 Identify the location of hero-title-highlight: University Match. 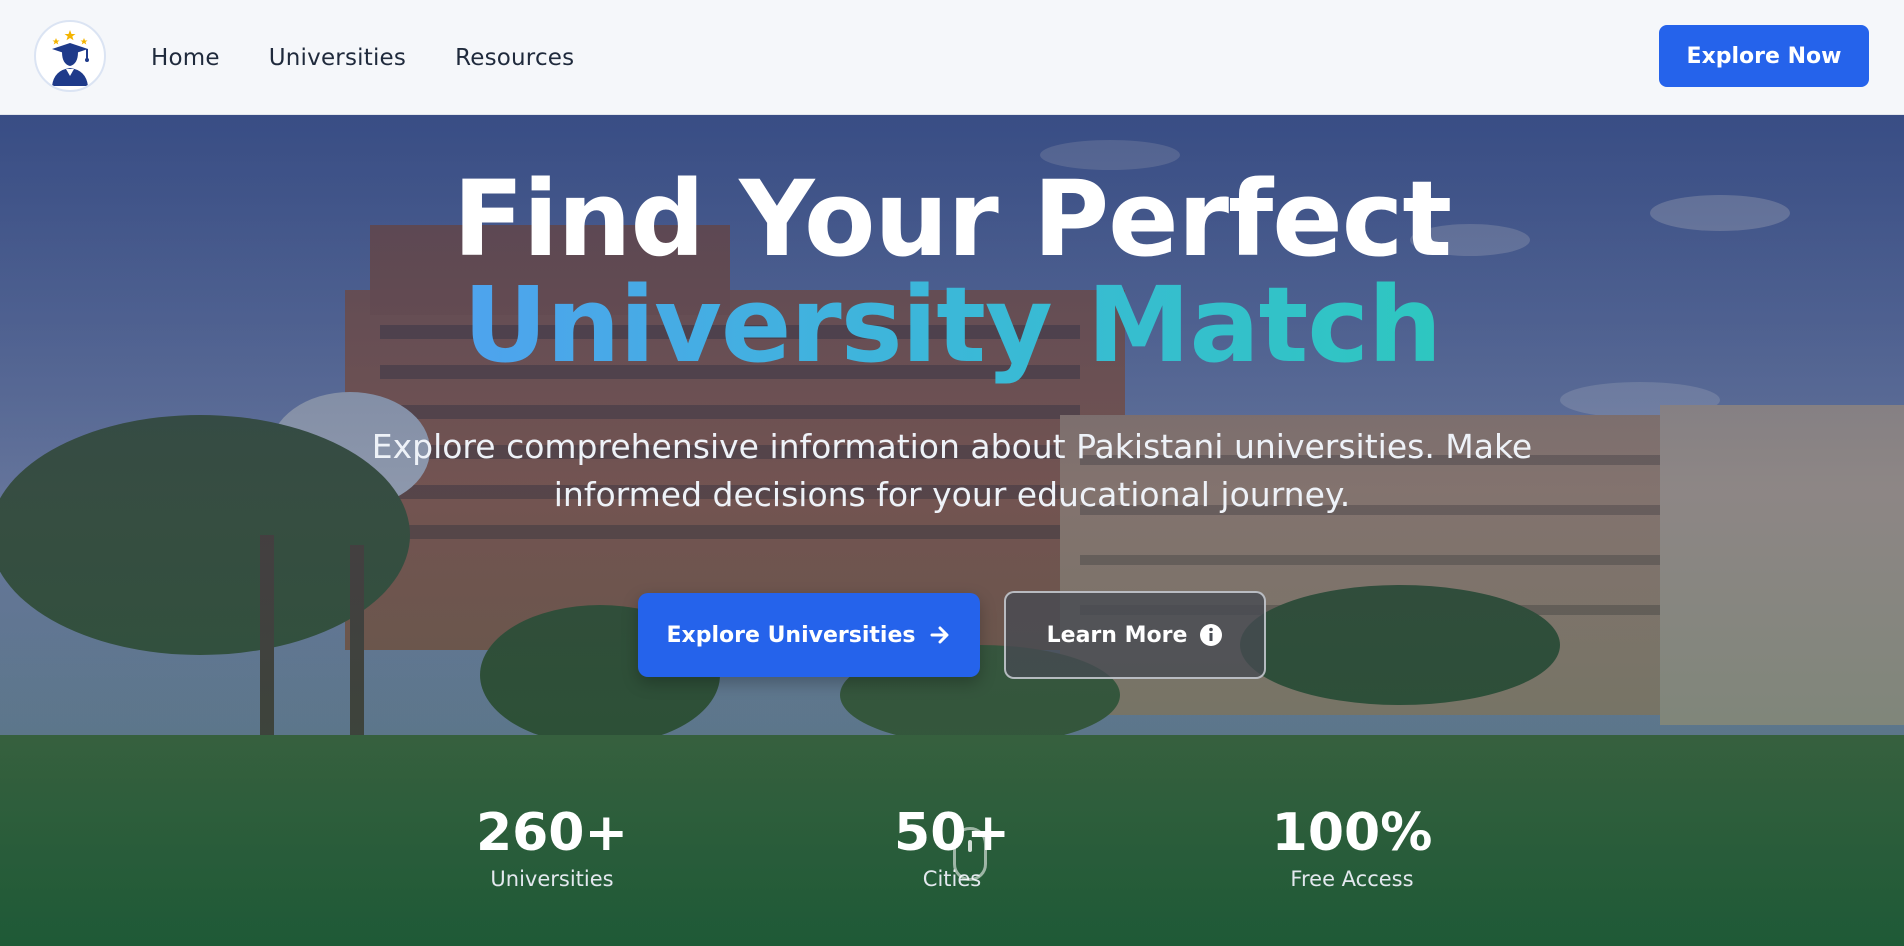
(952, 325).